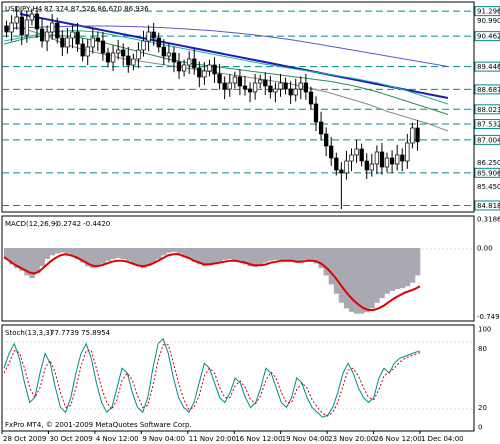  Describe the element at coordinates (398, 439) in the screenshot. I see `time-tick-label: 26 Nov 12:00` at that location.